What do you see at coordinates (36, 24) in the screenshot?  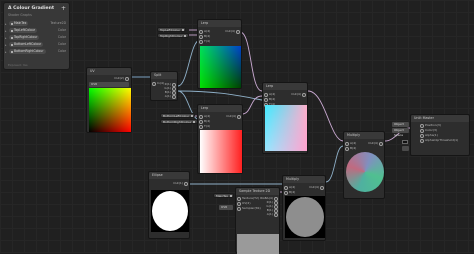 I see `blackboard-property: ▸ MainTex Texture2D` at bounding box center [36, 24].